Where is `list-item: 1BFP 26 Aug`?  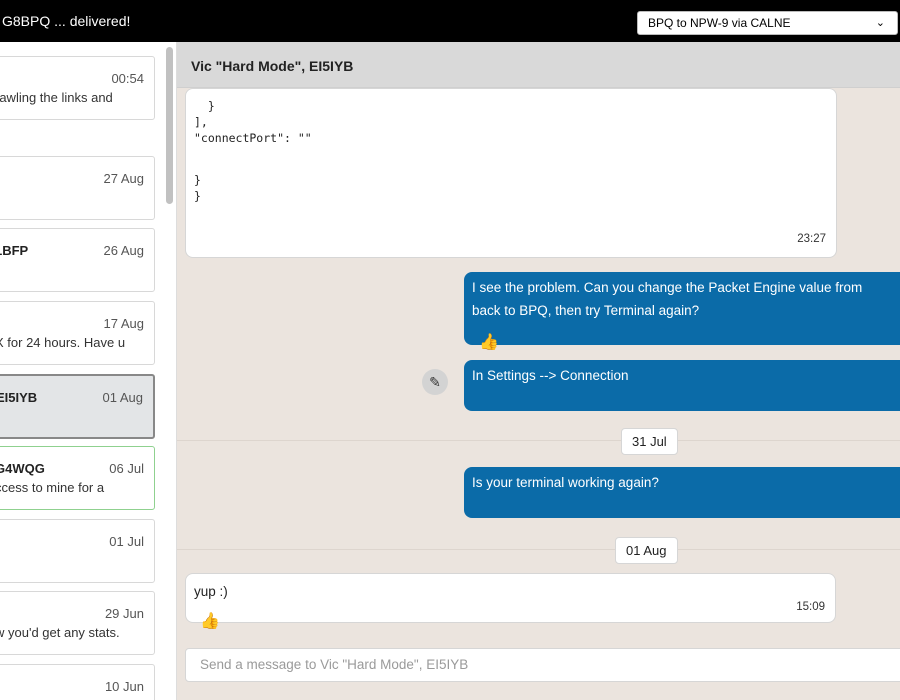 list-item: 1BFP 26 Aug is located at coordinates (77, 260).